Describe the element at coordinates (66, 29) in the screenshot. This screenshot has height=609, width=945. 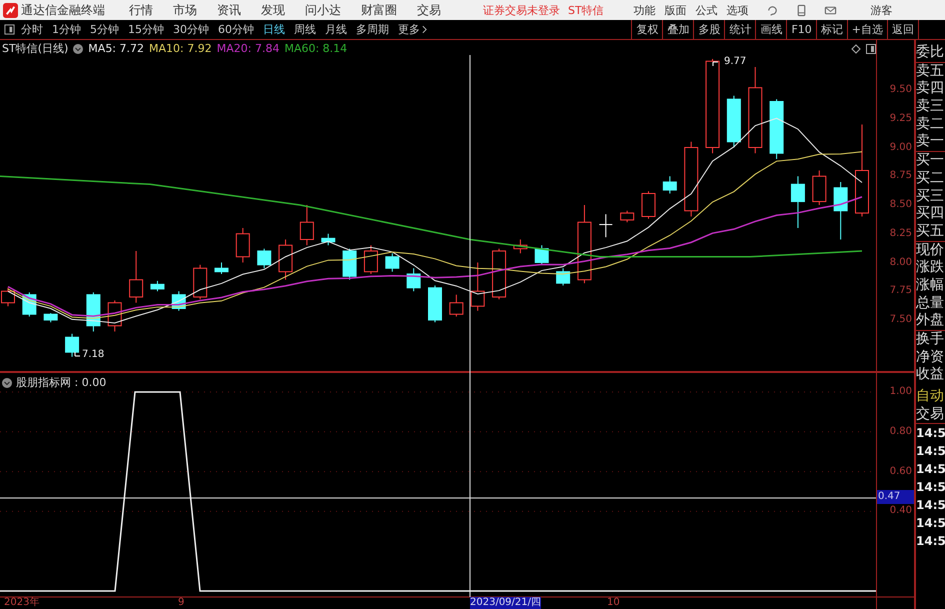
I see `period-tab: 1分钟` at that location.